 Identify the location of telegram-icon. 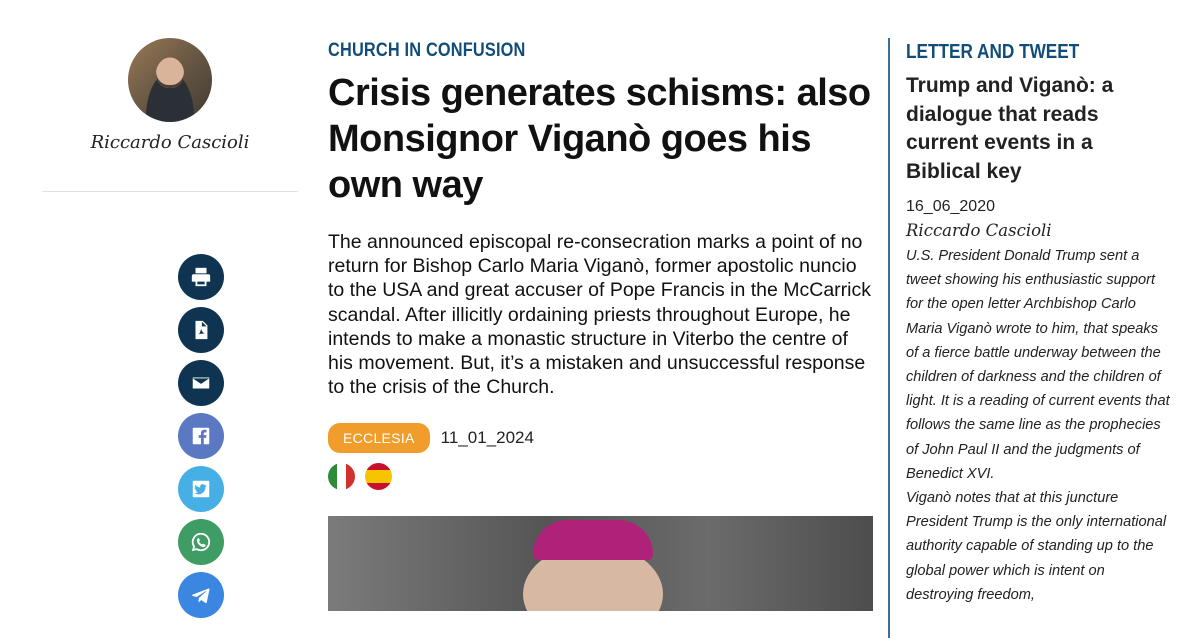
(201, 596).